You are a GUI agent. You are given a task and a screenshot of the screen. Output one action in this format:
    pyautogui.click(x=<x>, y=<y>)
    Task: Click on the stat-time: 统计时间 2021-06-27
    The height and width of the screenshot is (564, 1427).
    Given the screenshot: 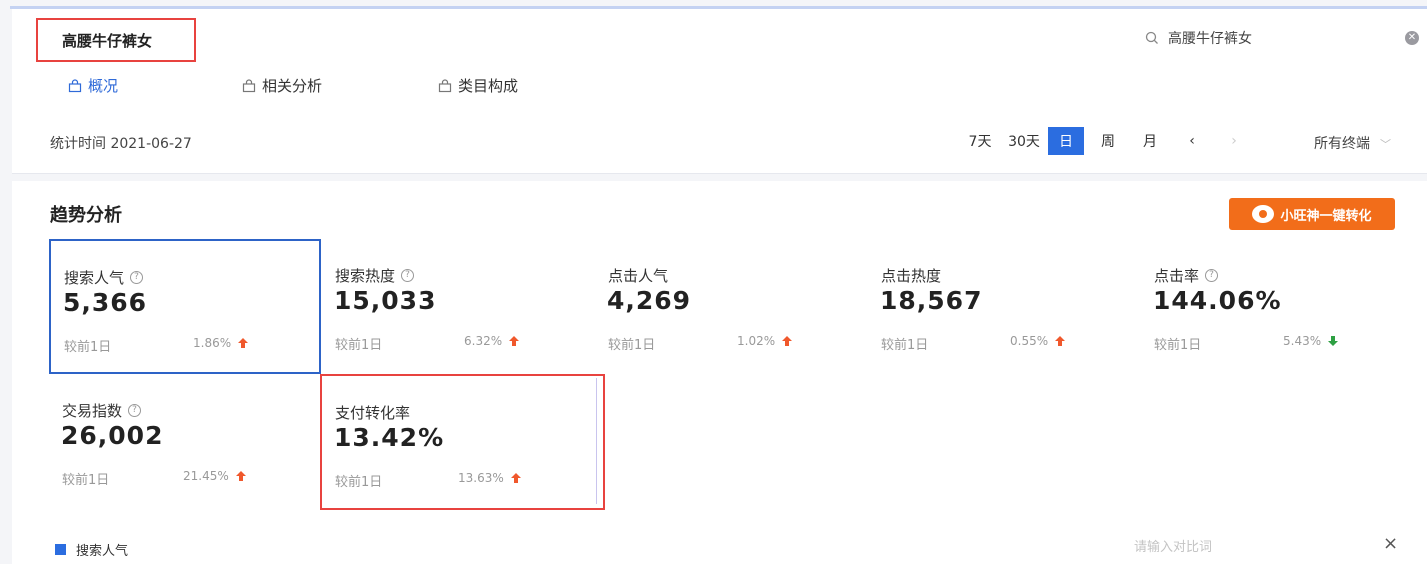 What is the action you would take?
    pyautogui.click(x=121, y=144)
    